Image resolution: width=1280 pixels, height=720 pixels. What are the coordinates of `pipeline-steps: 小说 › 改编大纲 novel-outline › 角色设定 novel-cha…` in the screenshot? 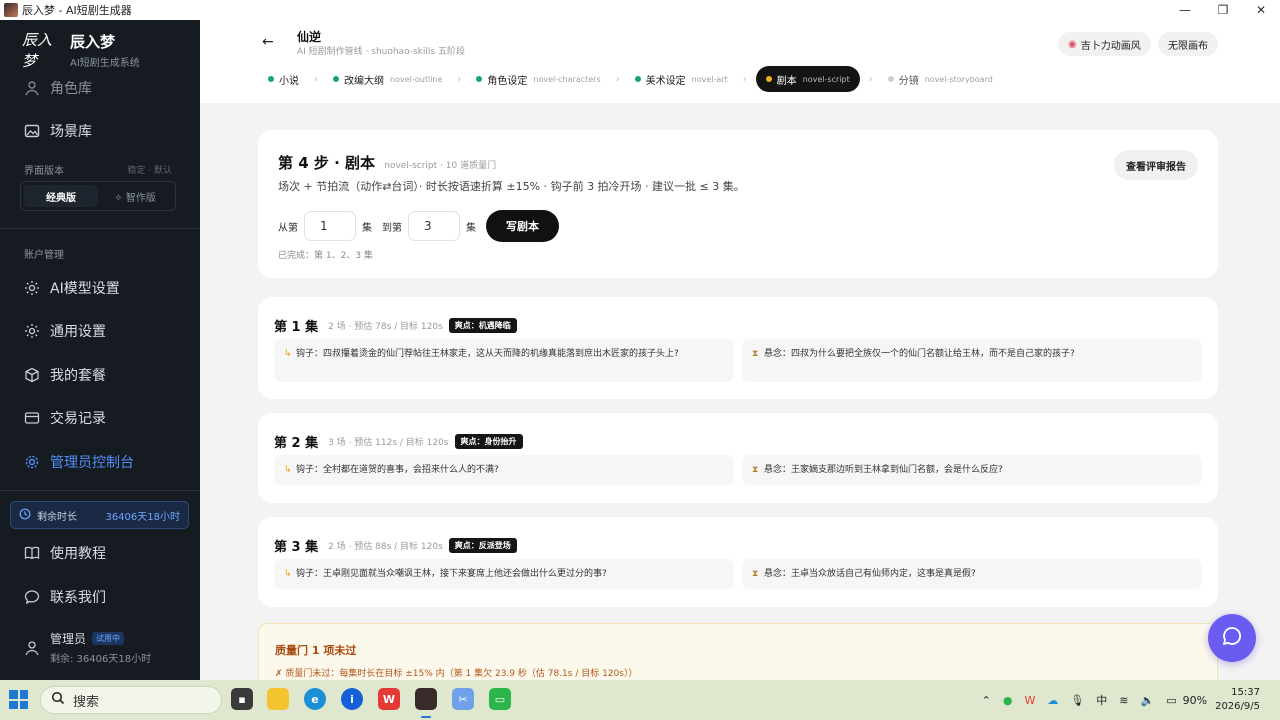 It's located at (630, 79).